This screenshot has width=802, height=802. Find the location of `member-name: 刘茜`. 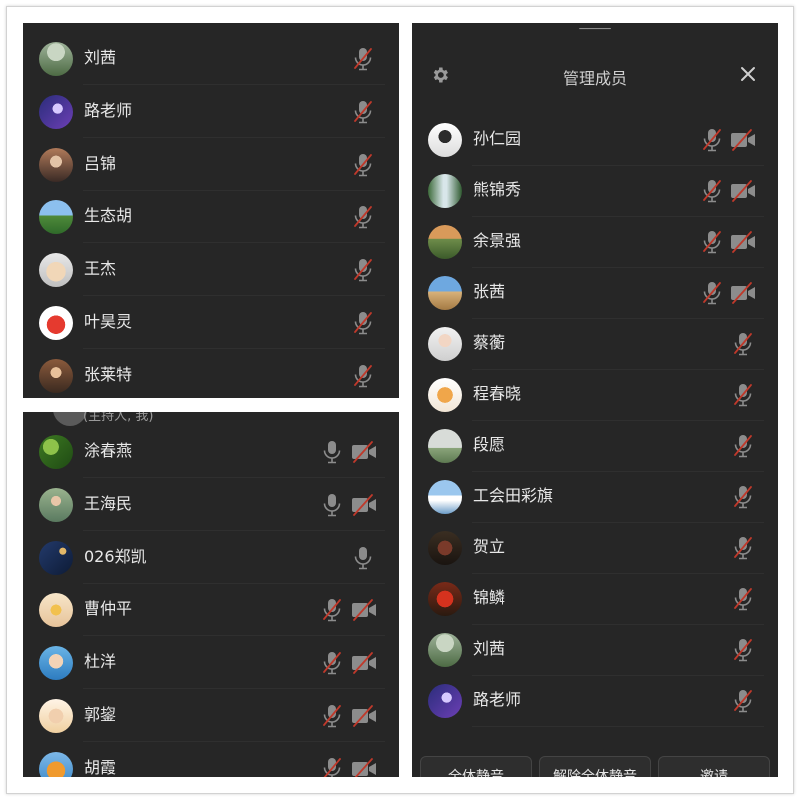

member-name: 刘茜 is located at coordinates (100, 57).